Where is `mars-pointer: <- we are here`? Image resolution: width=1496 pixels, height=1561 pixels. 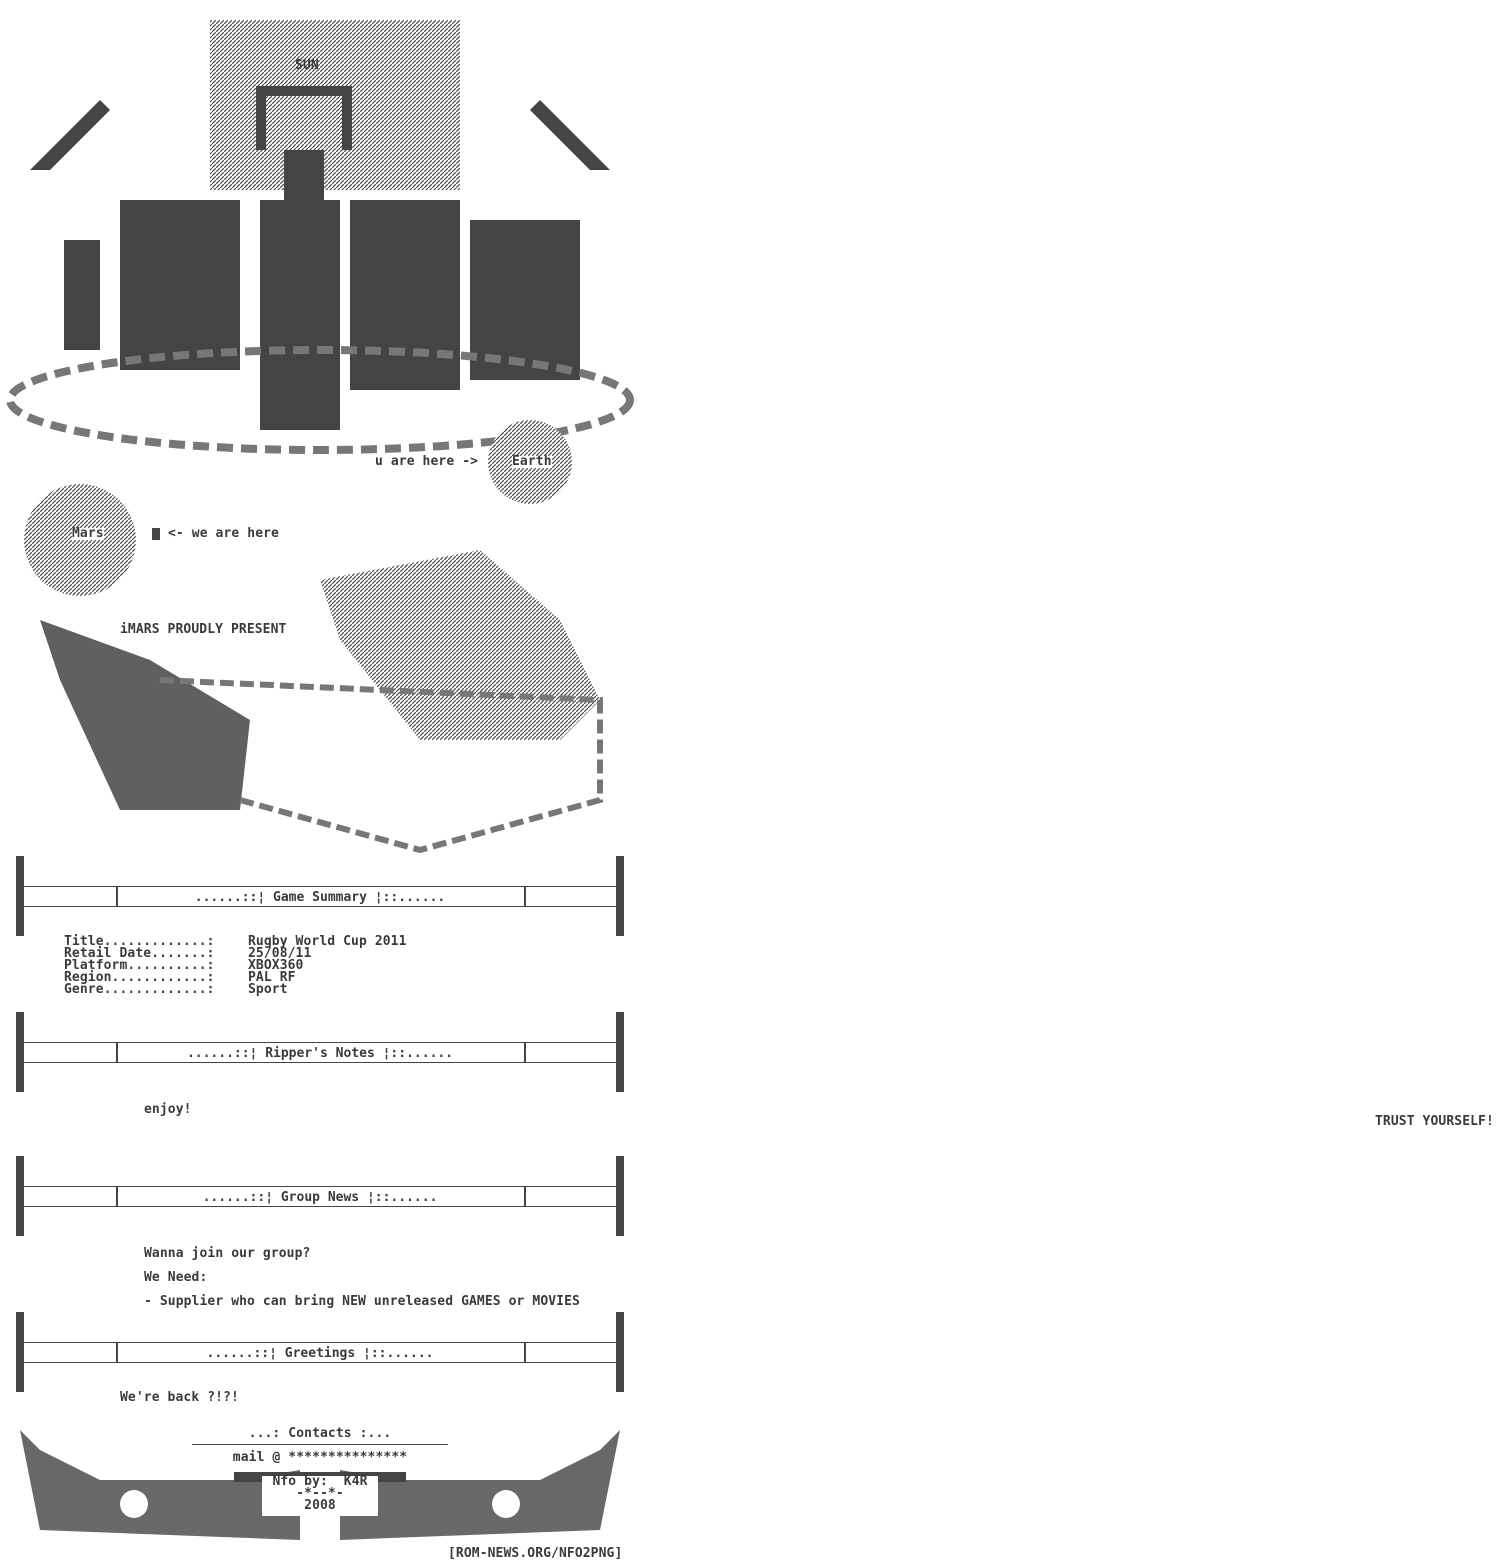 mars-pointer: <- we are here is located at coordinates (223, 533).